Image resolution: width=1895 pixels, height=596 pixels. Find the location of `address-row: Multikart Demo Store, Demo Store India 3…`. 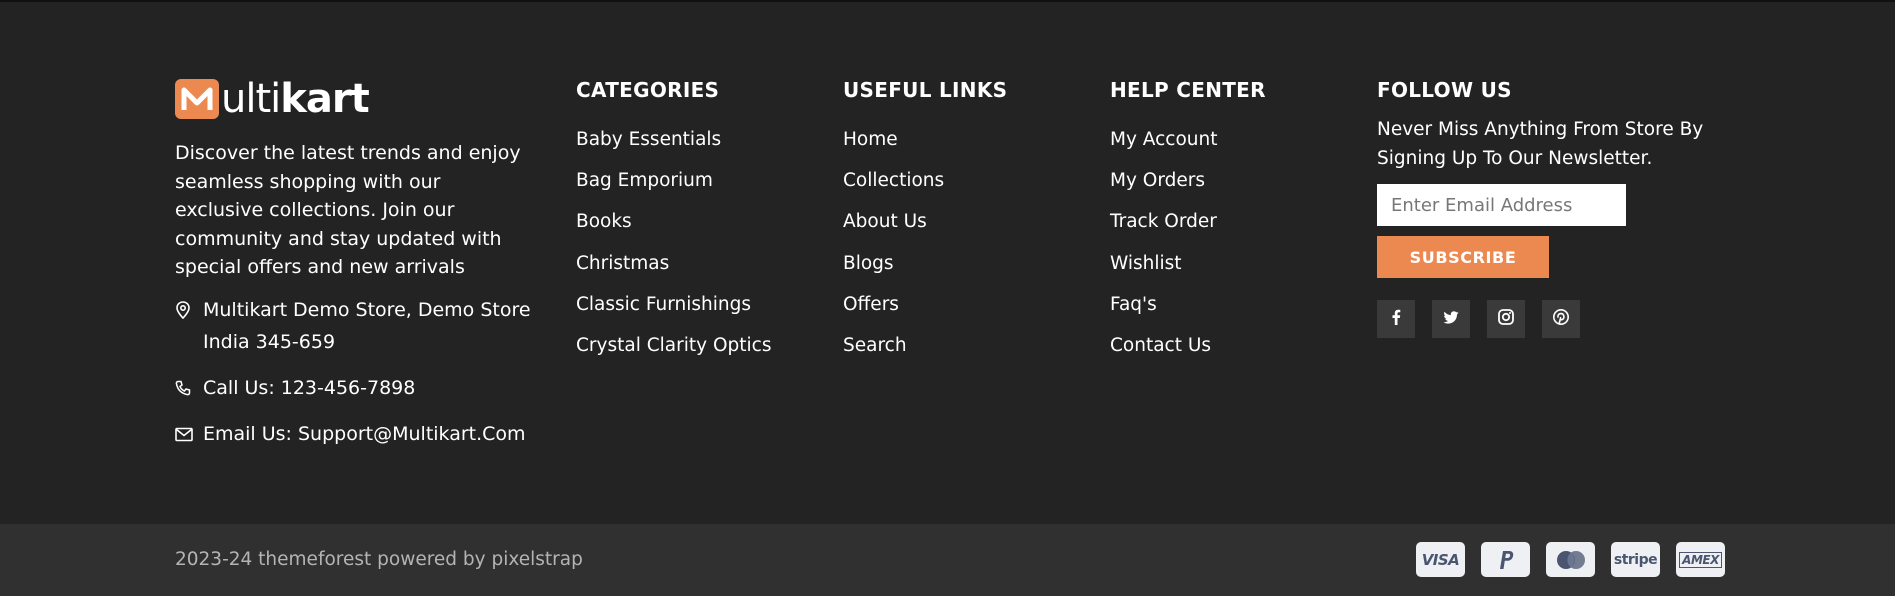

address-row: Multikart Demo Store, Demo Store India 3… is located at coordinates (359, 326).